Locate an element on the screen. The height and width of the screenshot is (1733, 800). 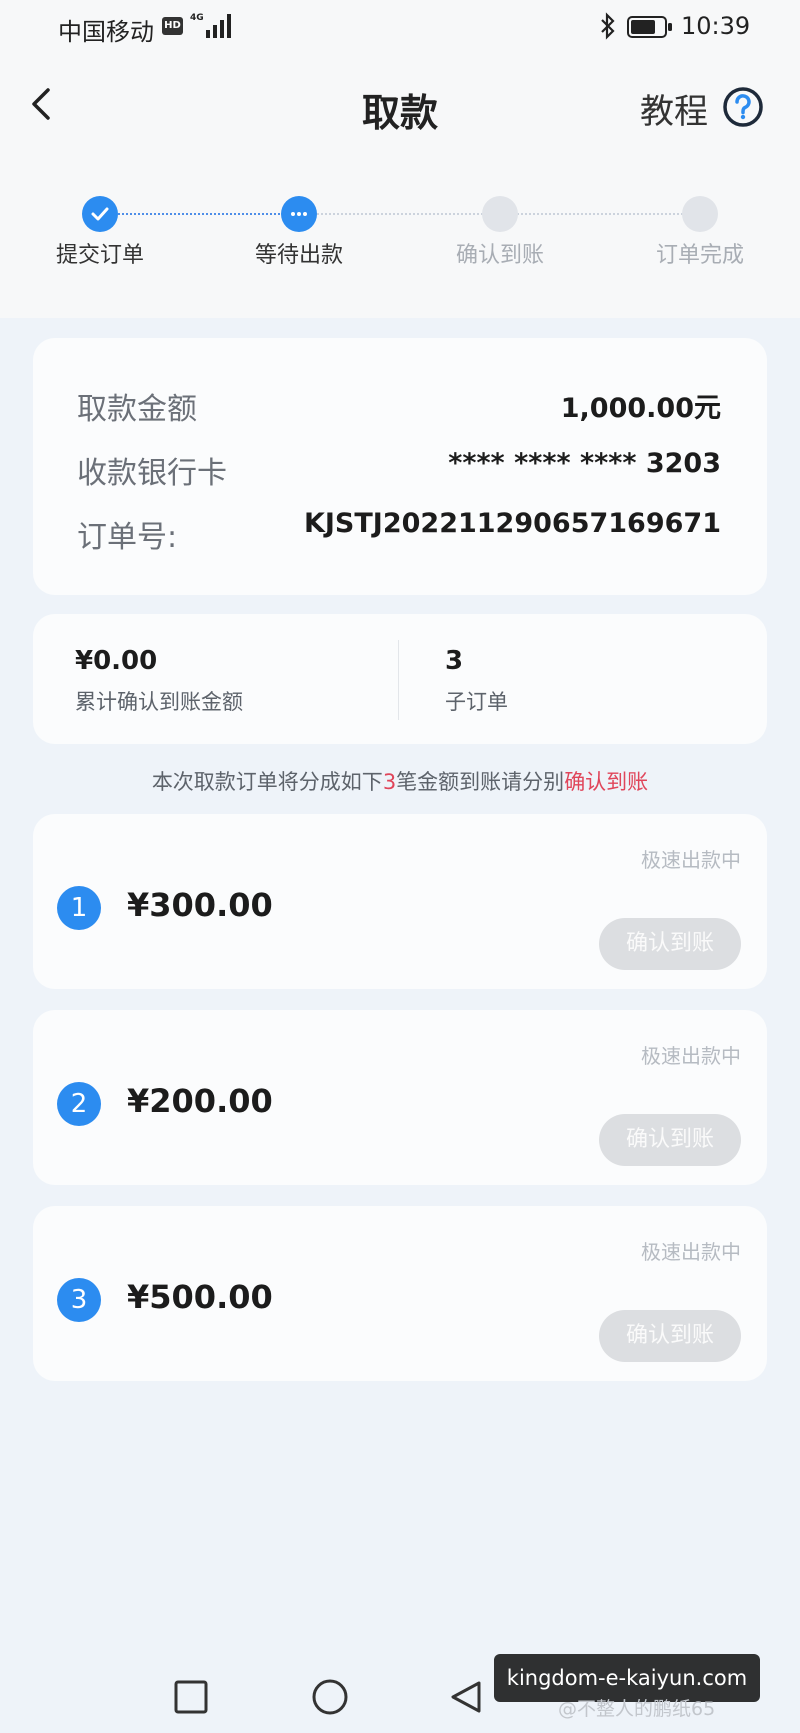
sub-order-index: 1 is located at coordinates (79, 908).